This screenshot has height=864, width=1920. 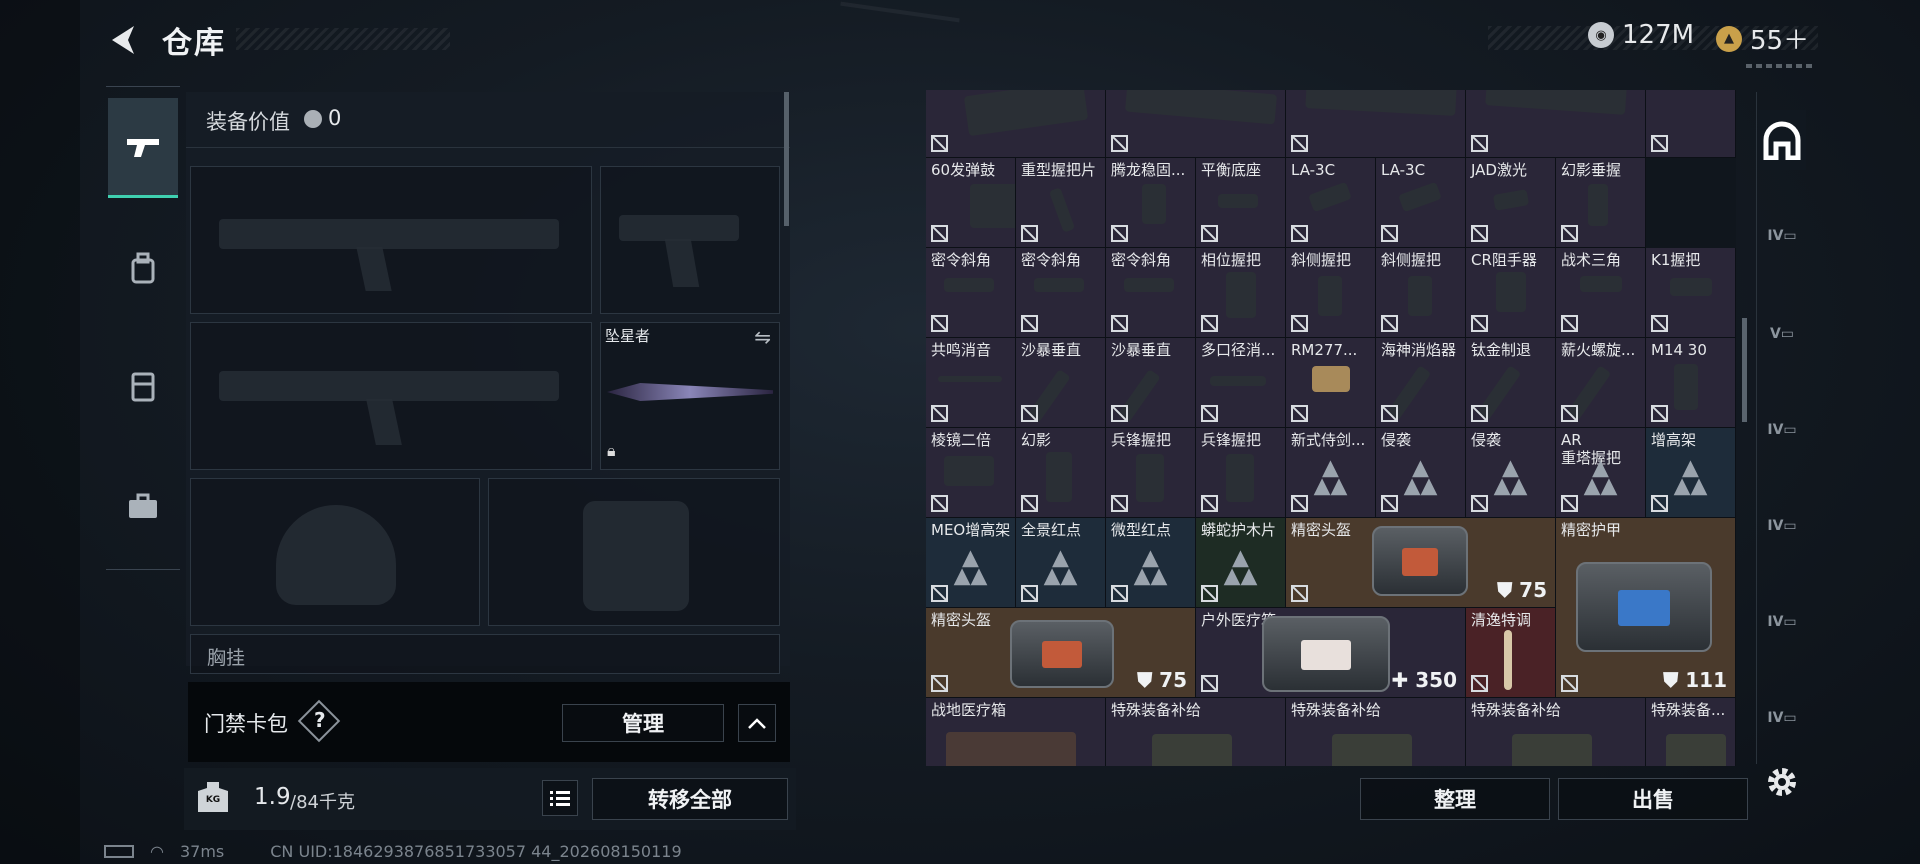 I want to click on stash-tab-4: IV▭, so click(x=1782, y=236).